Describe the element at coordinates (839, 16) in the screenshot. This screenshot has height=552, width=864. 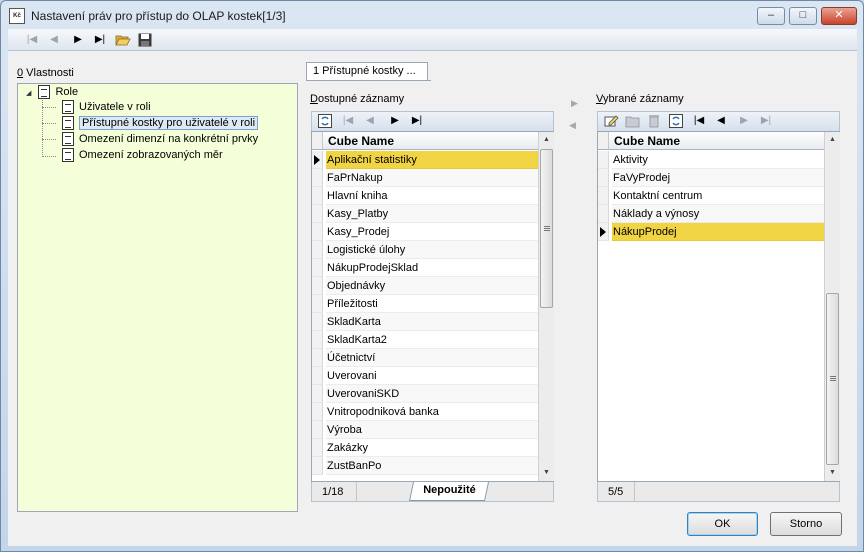
I see `close-button: ✕` at that location.